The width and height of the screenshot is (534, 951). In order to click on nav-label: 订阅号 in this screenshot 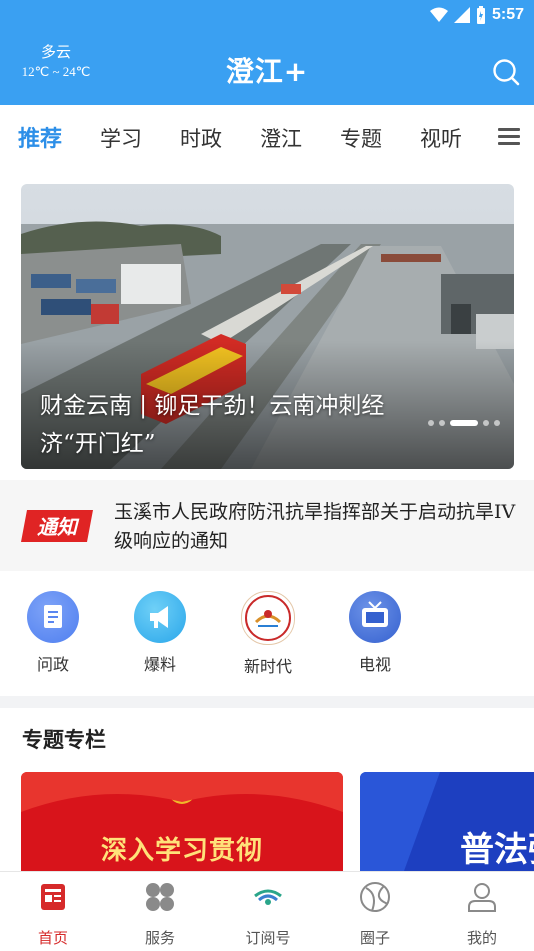, I will do `click(268, 938)`.